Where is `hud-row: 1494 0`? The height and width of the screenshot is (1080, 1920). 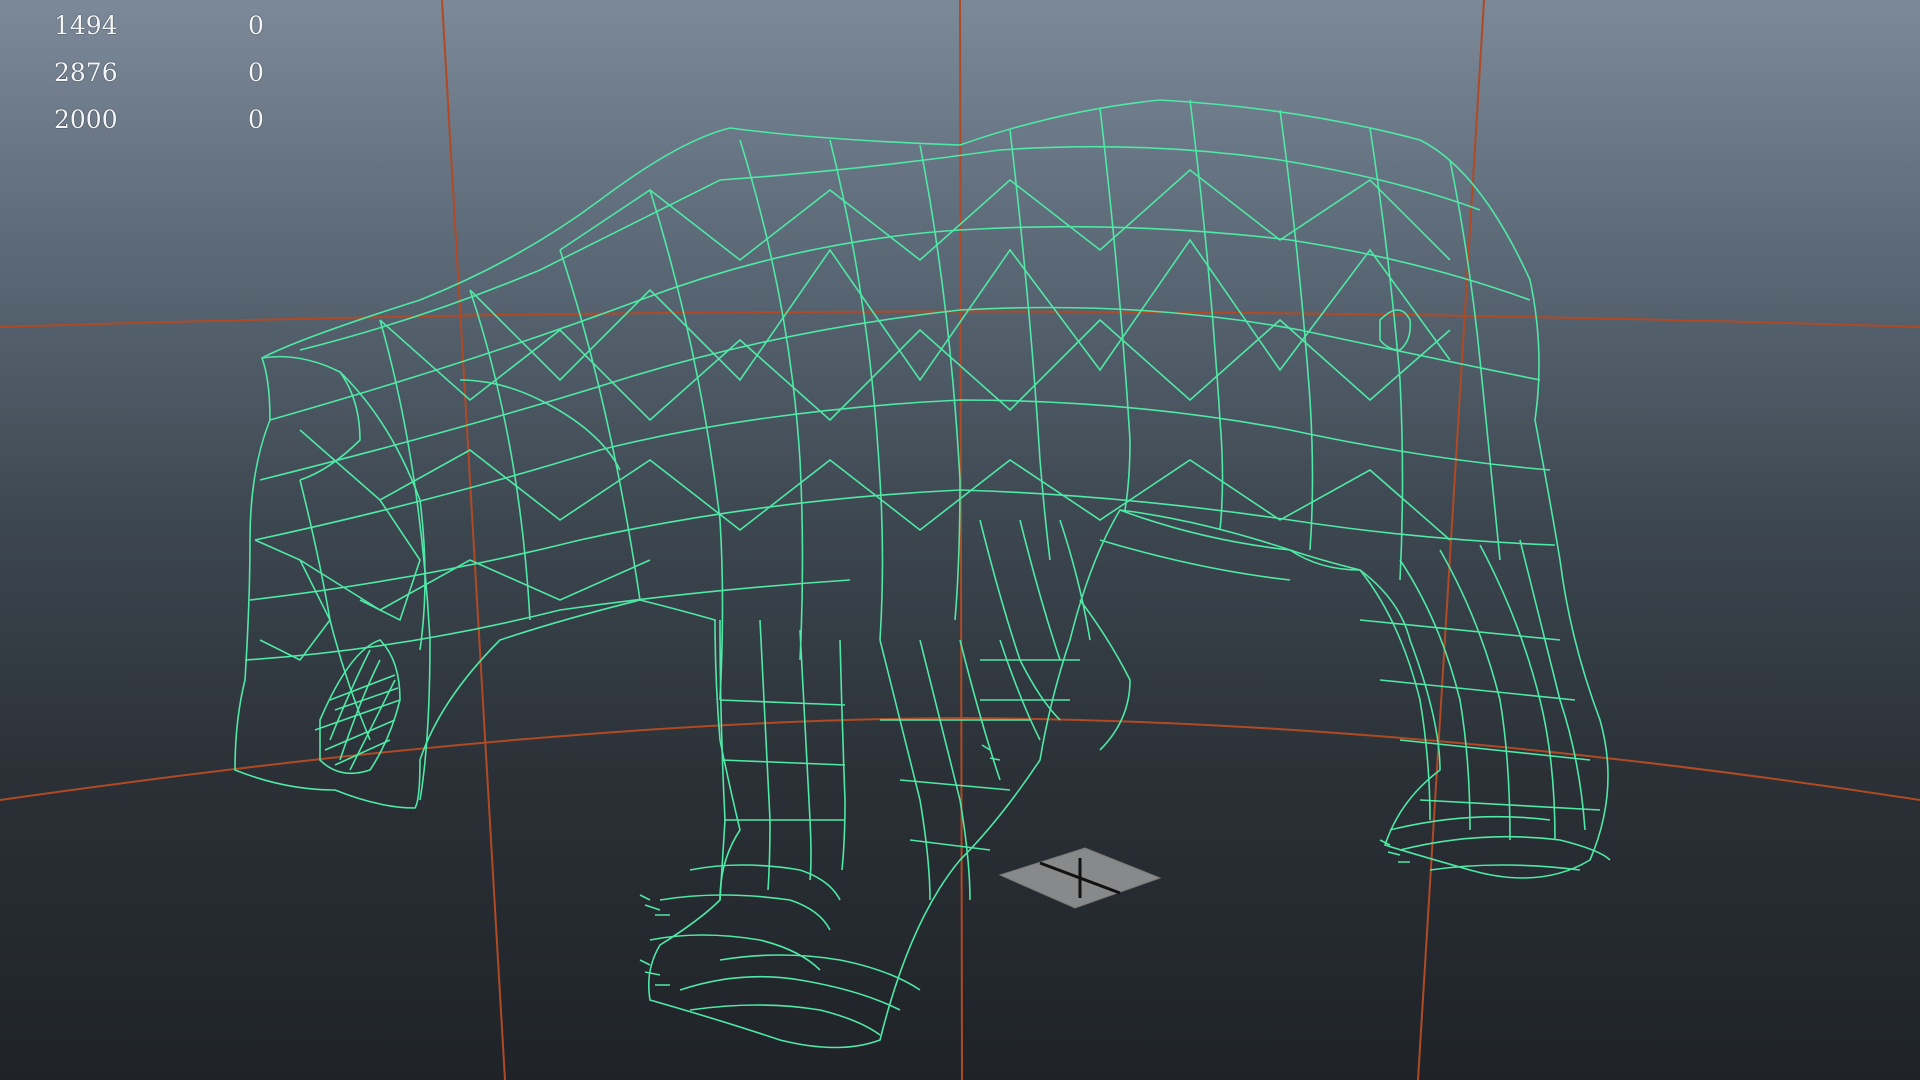
hud-row: 1494 0 is located at coordinates (160, 26).